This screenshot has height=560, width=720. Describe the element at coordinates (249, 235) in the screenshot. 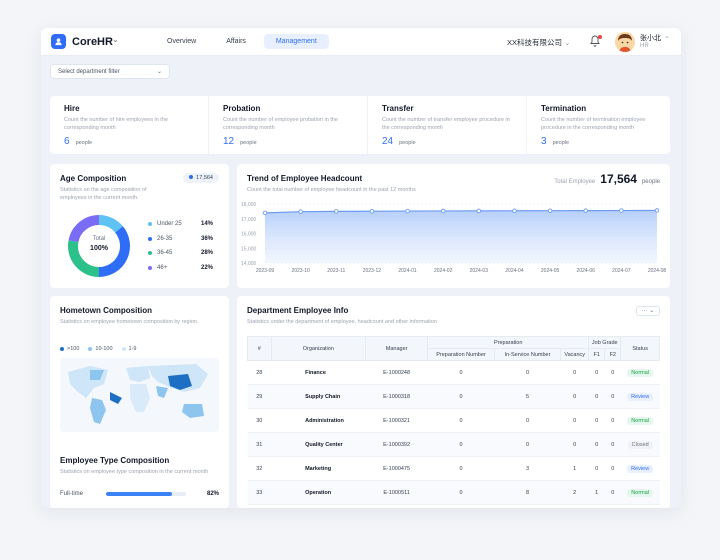

I see `y-tick-label: 16,000` at that location.